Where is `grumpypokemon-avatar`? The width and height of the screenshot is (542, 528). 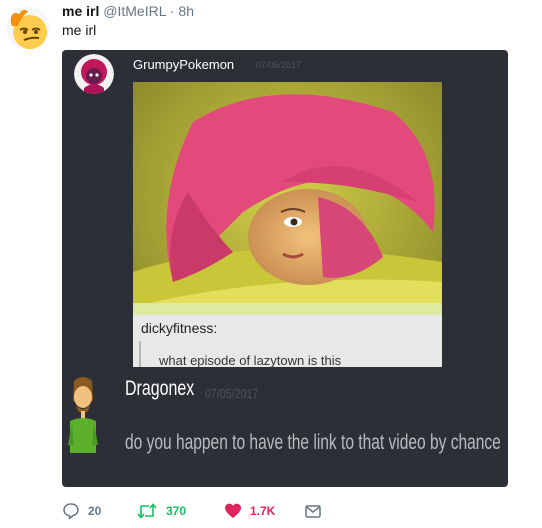
grumpypokemon-avatar is located at coordinates (94, 74).